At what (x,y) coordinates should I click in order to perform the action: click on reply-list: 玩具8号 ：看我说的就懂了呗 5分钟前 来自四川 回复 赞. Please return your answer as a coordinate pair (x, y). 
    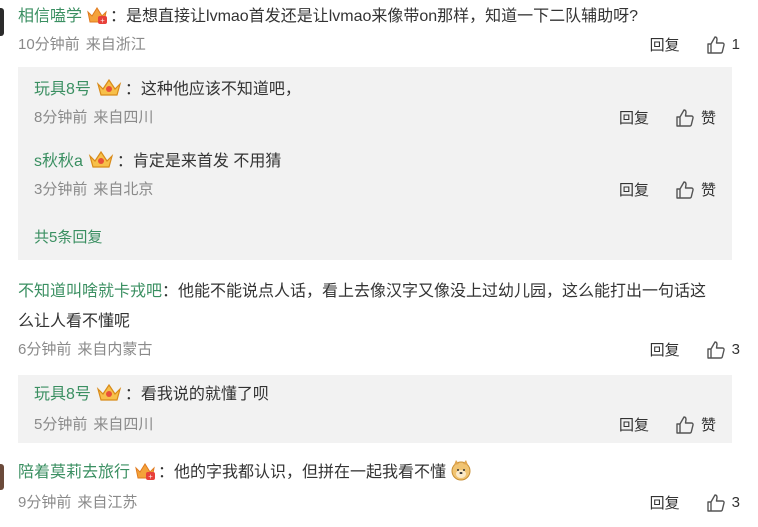
    Looking at the image, I should click on (375, 409).